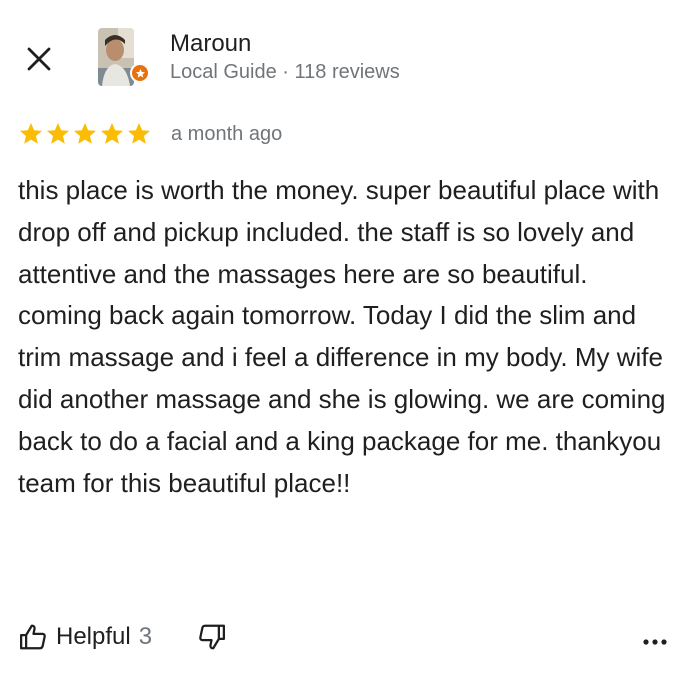 The height and width of the screenshot is (695, 695). I want to click on star-rating, so click(85, 134).